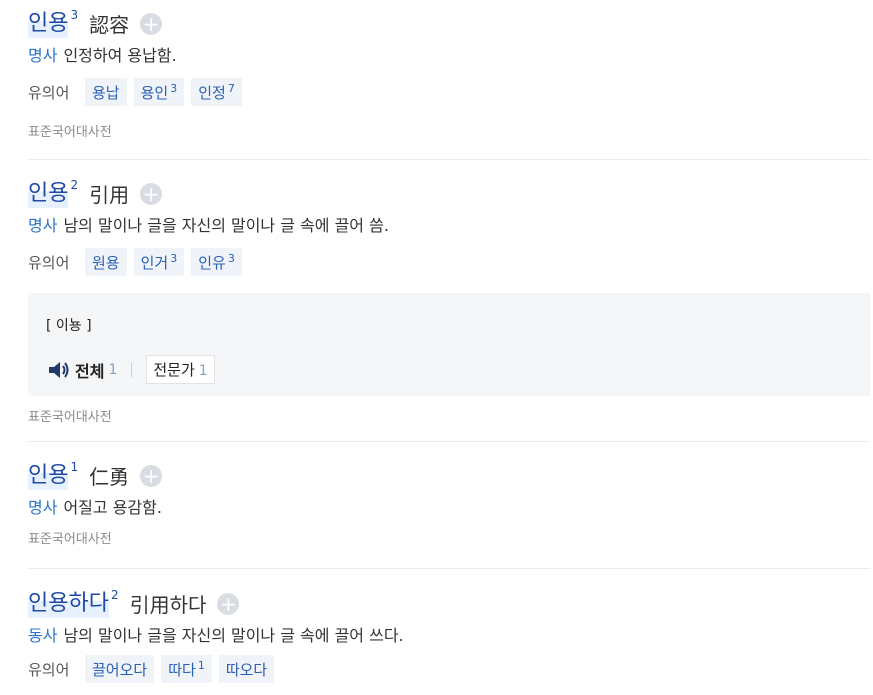  I want to click on synonym-chip: 따다 1, so click(186, 669).